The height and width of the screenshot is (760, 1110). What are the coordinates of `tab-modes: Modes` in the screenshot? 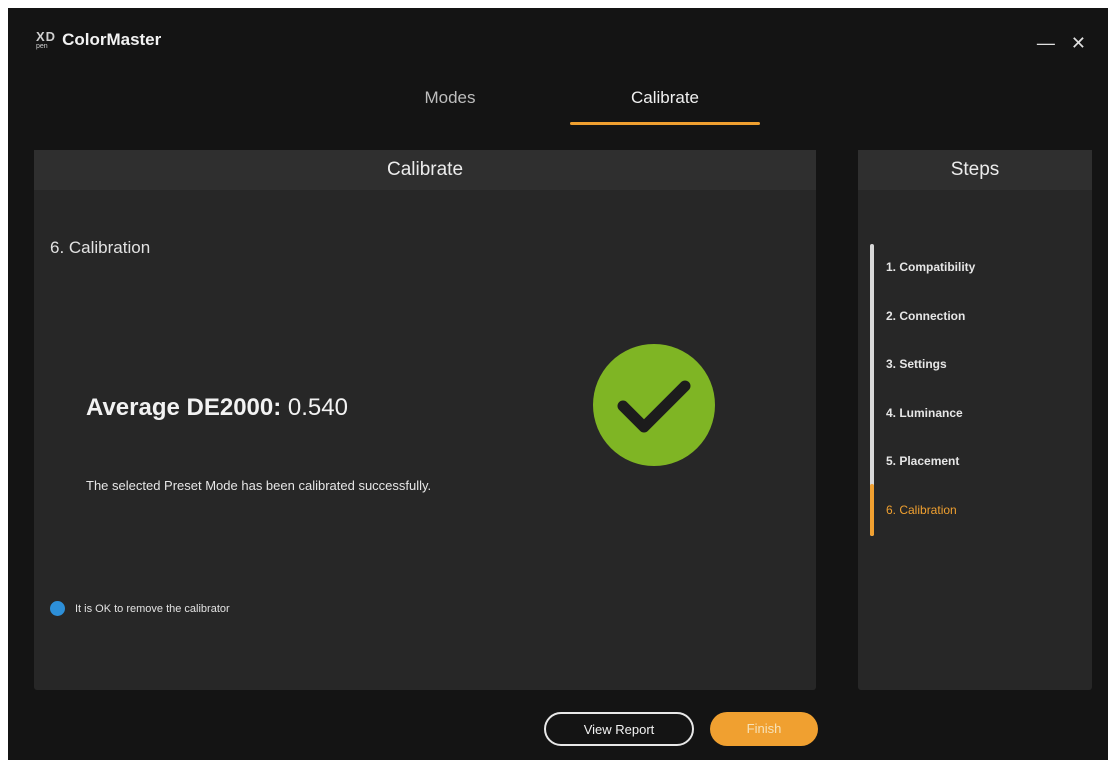 It's located at (450, 106).